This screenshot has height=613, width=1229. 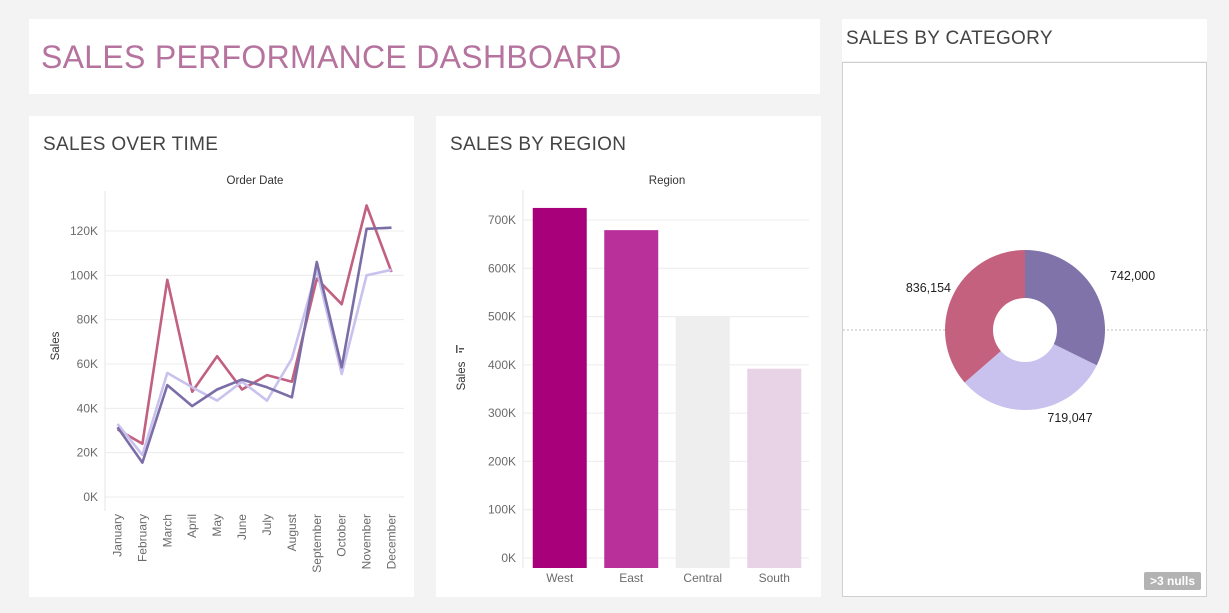 What do you see at coordinates (667, 181) in the screenshot?
I see `x-header-label: Region` at bounding box center [667, 181].